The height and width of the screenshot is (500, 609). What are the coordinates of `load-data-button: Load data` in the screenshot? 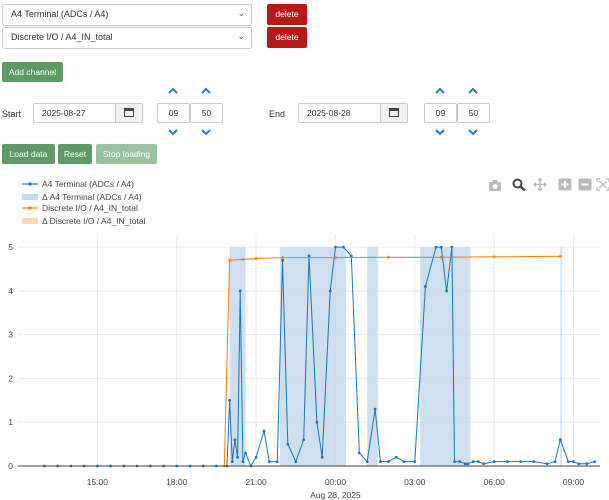 It's located at (28, 154).